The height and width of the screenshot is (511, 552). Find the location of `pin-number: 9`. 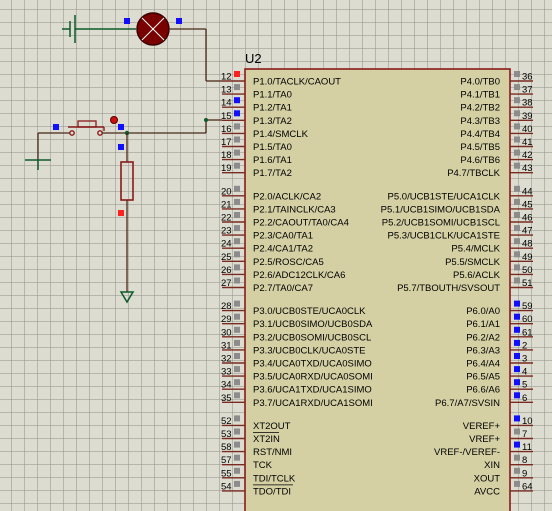

pin-number: 9 is located at coordinates (524, 473).